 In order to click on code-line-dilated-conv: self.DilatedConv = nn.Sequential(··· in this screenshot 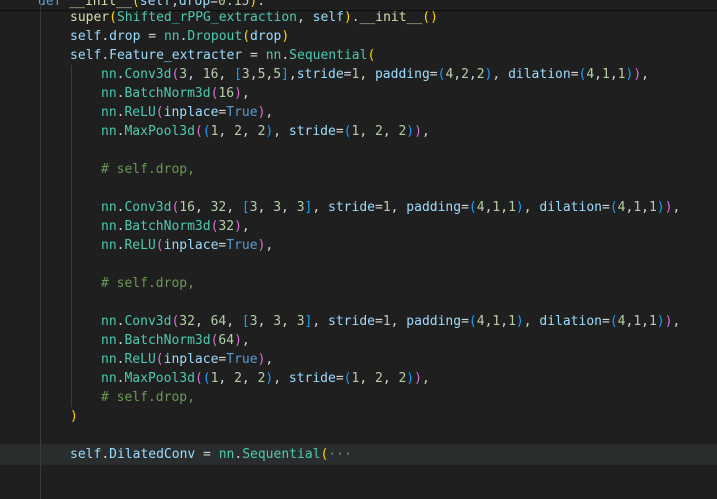, I will do `click(358, 454)`.